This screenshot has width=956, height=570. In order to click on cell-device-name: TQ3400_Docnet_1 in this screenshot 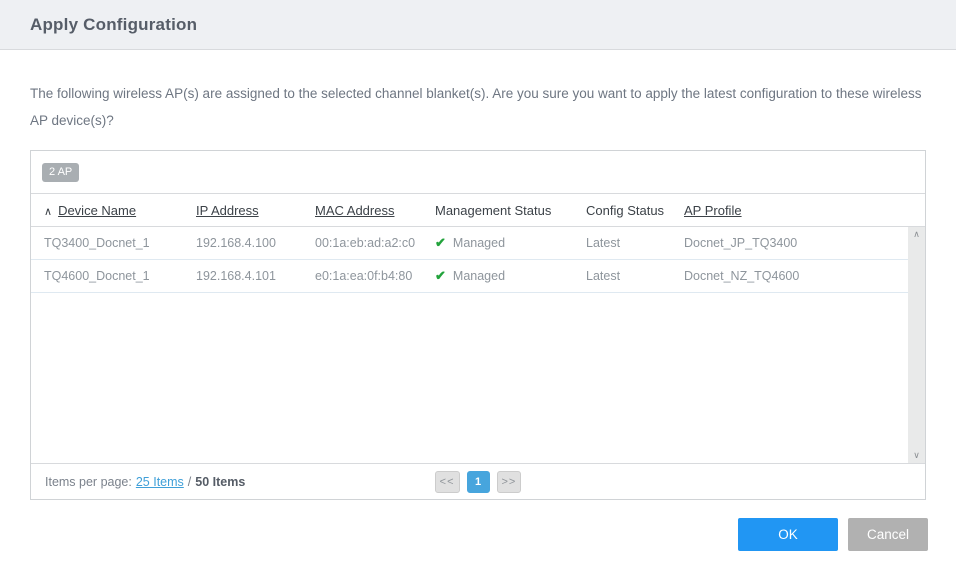, I will do `click(97, 243)`.